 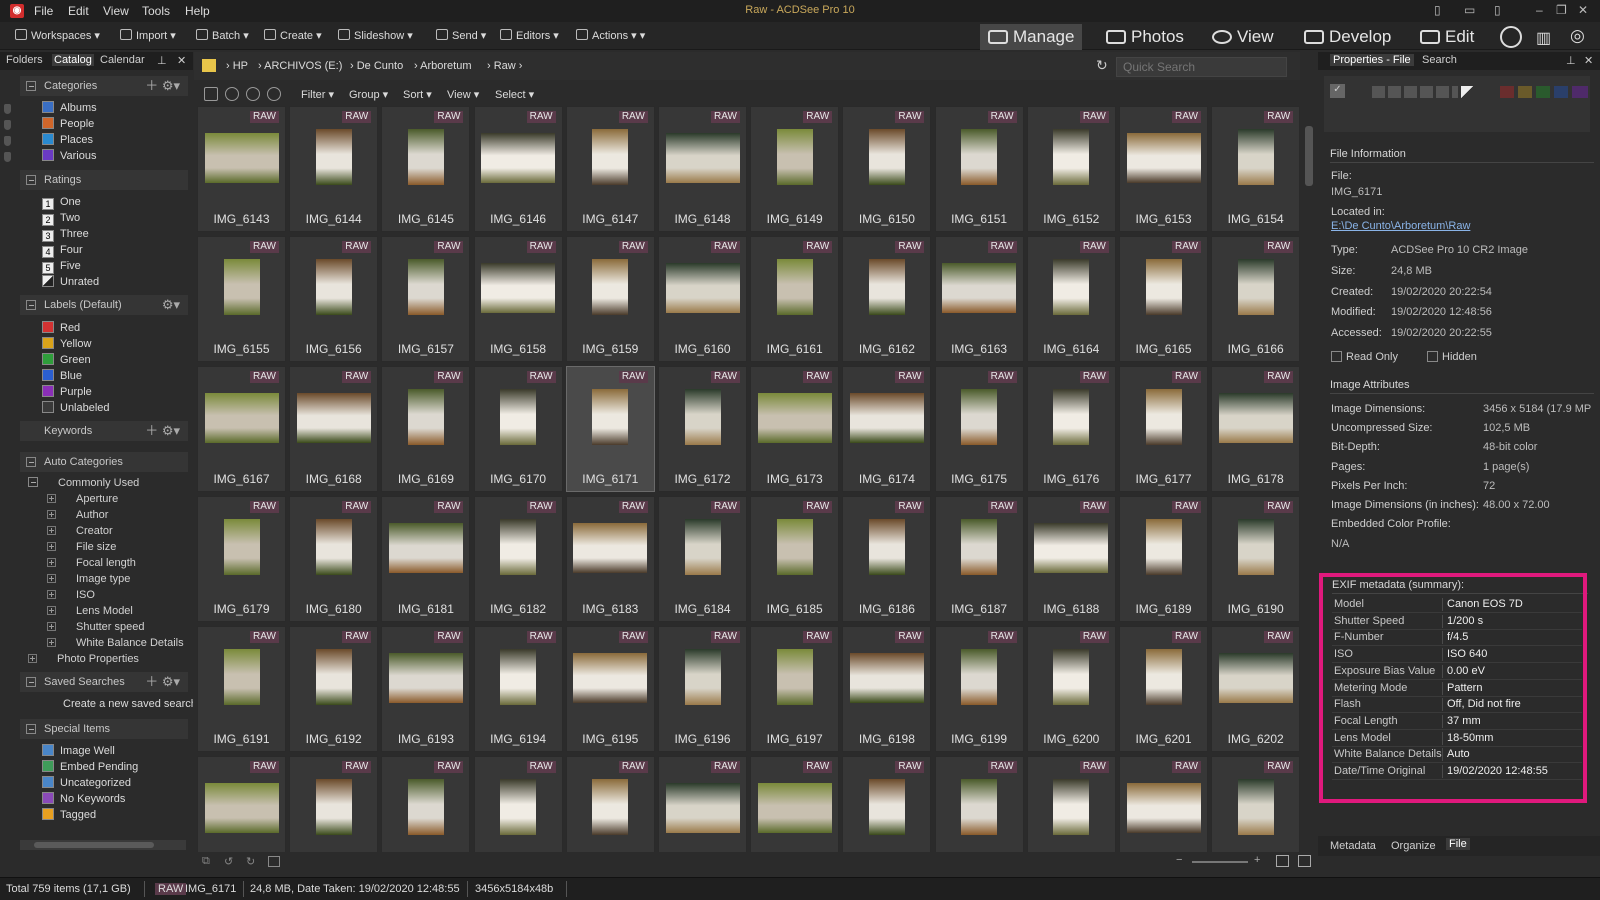 I want to click on workspaces-button: Workspaces ▾, so click(x=57, y=35).